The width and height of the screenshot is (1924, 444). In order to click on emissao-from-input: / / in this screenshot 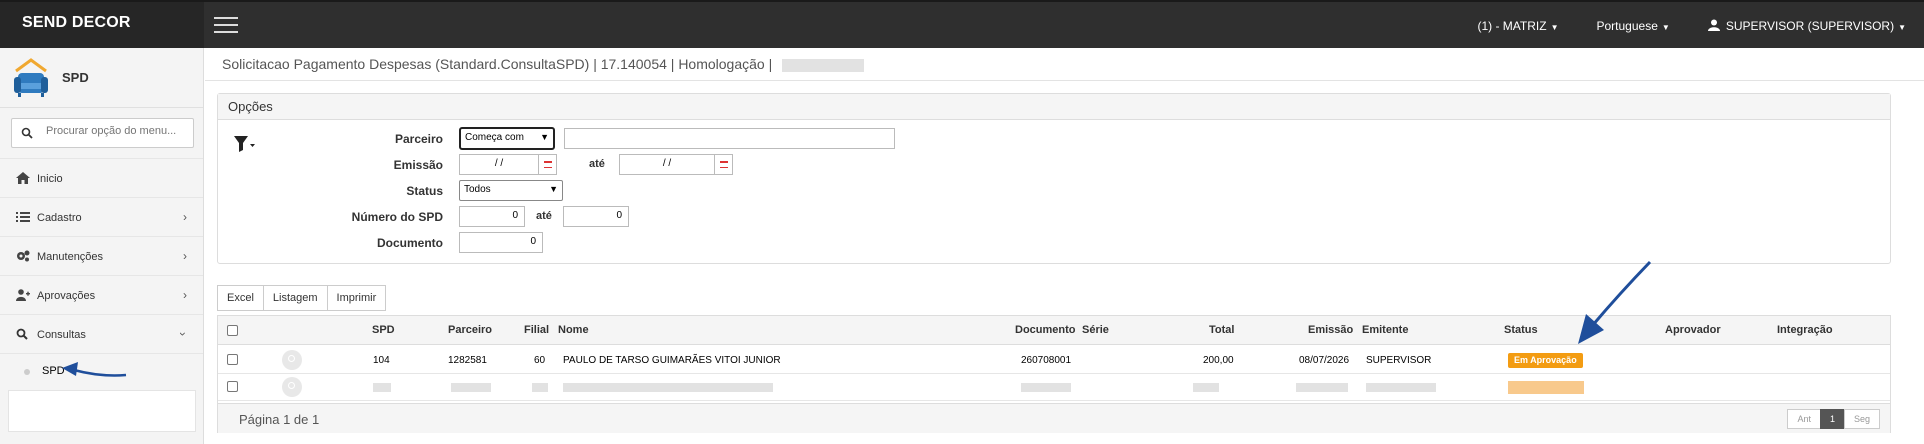, I will do `click(499, 164)`.